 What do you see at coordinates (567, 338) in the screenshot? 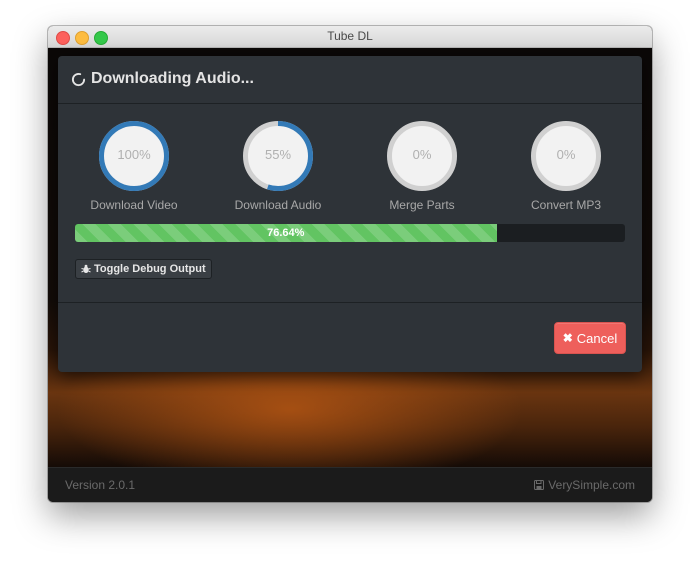
I see `close-icon: ✖` at bounding box center [567, 338].